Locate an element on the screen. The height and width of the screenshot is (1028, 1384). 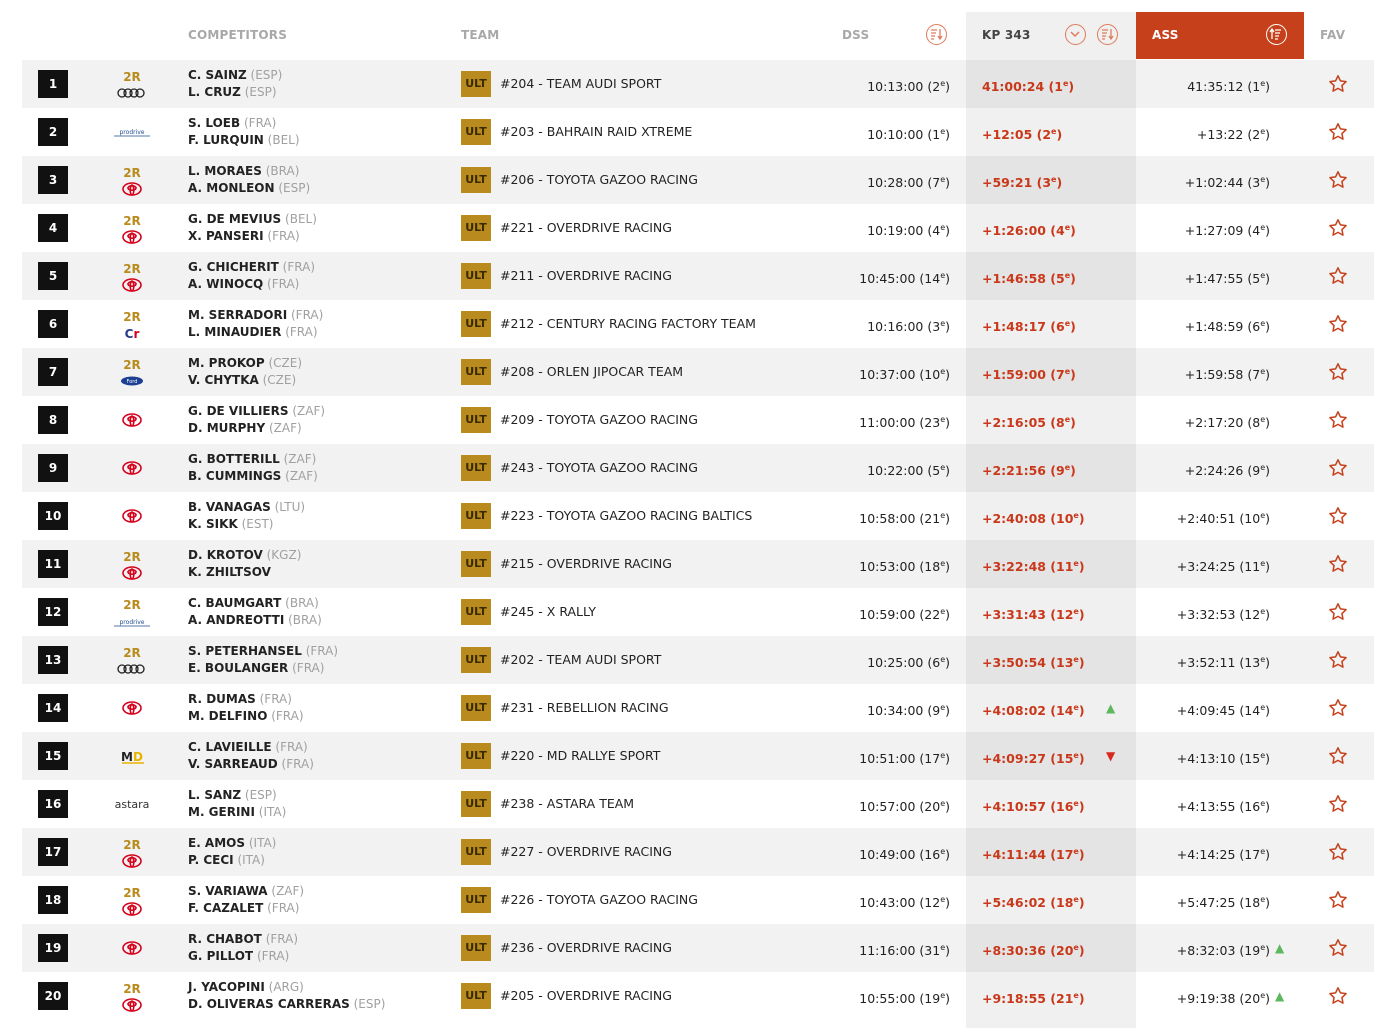
codriver-name: F. LURQUIN is located at coordinates (226, 140).